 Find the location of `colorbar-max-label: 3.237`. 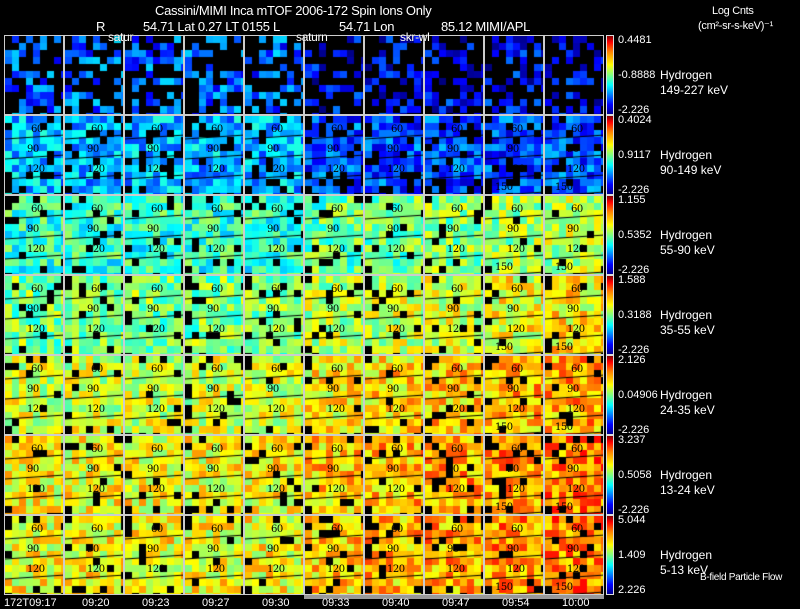

colorbar-max-label: 3.237 is located at coordinates (632, 440).